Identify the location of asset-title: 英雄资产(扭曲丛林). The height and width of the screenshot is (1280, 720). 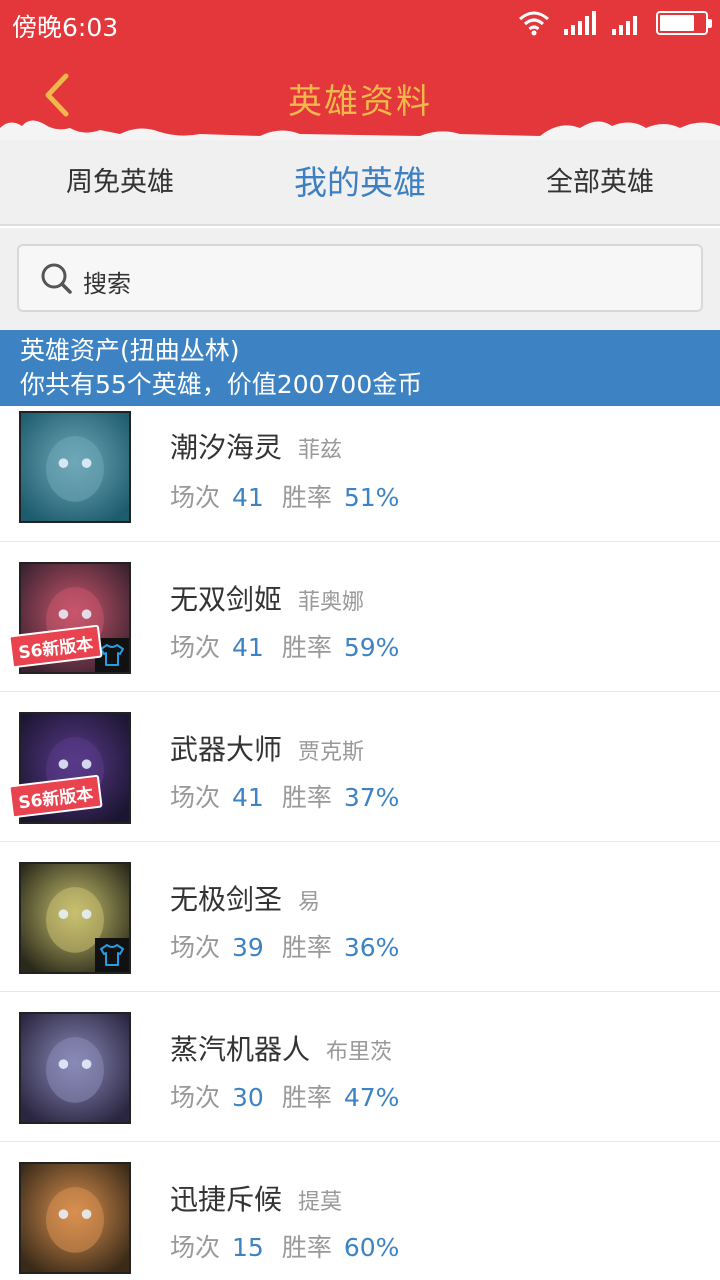
(130, 350).